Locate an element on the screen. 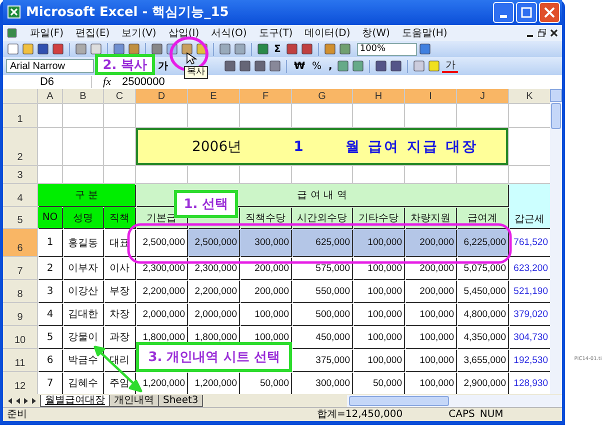 The width and height of the screenshot is (611, 426). table-cell: 4,800,000 is located at coordinates (482, 314).